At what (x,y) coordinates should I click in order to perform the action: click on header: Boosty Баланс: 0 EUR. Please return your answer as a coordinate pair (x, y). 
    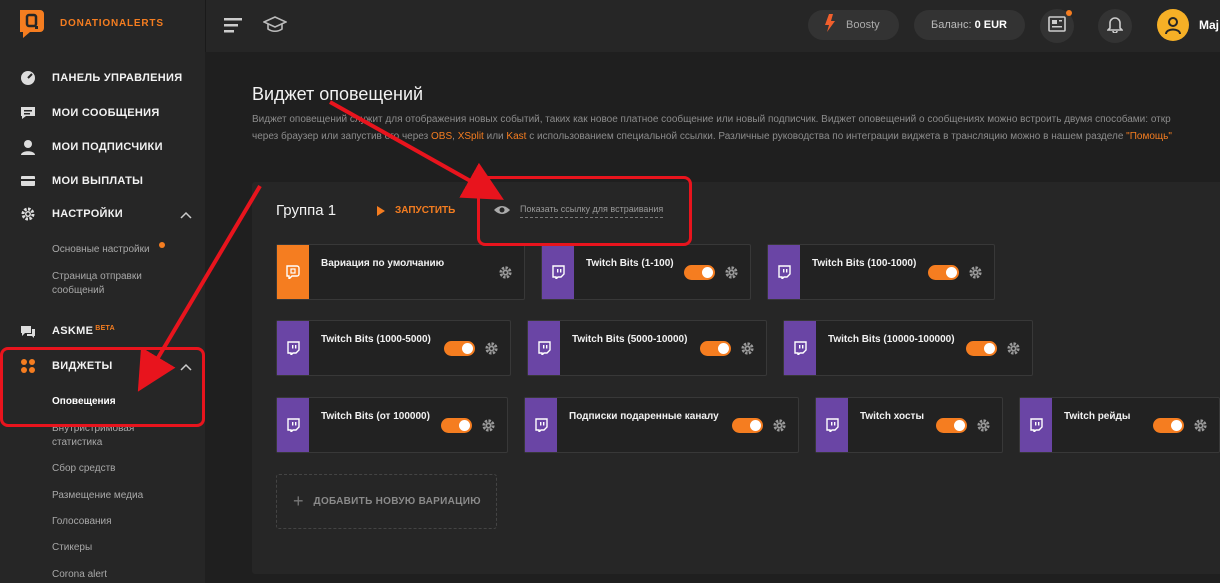
    Looking at the image, I should click on (712, 26).